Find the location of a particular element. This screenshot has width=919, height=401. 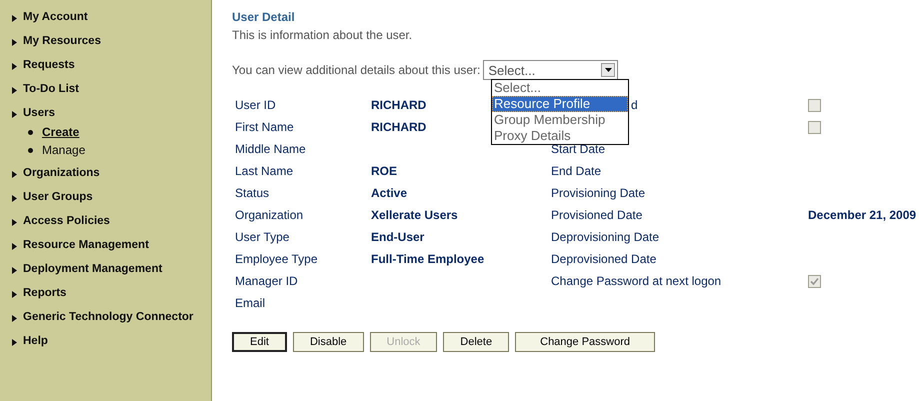

field-label: Provisioning Date is located at coordinates (598, 193).